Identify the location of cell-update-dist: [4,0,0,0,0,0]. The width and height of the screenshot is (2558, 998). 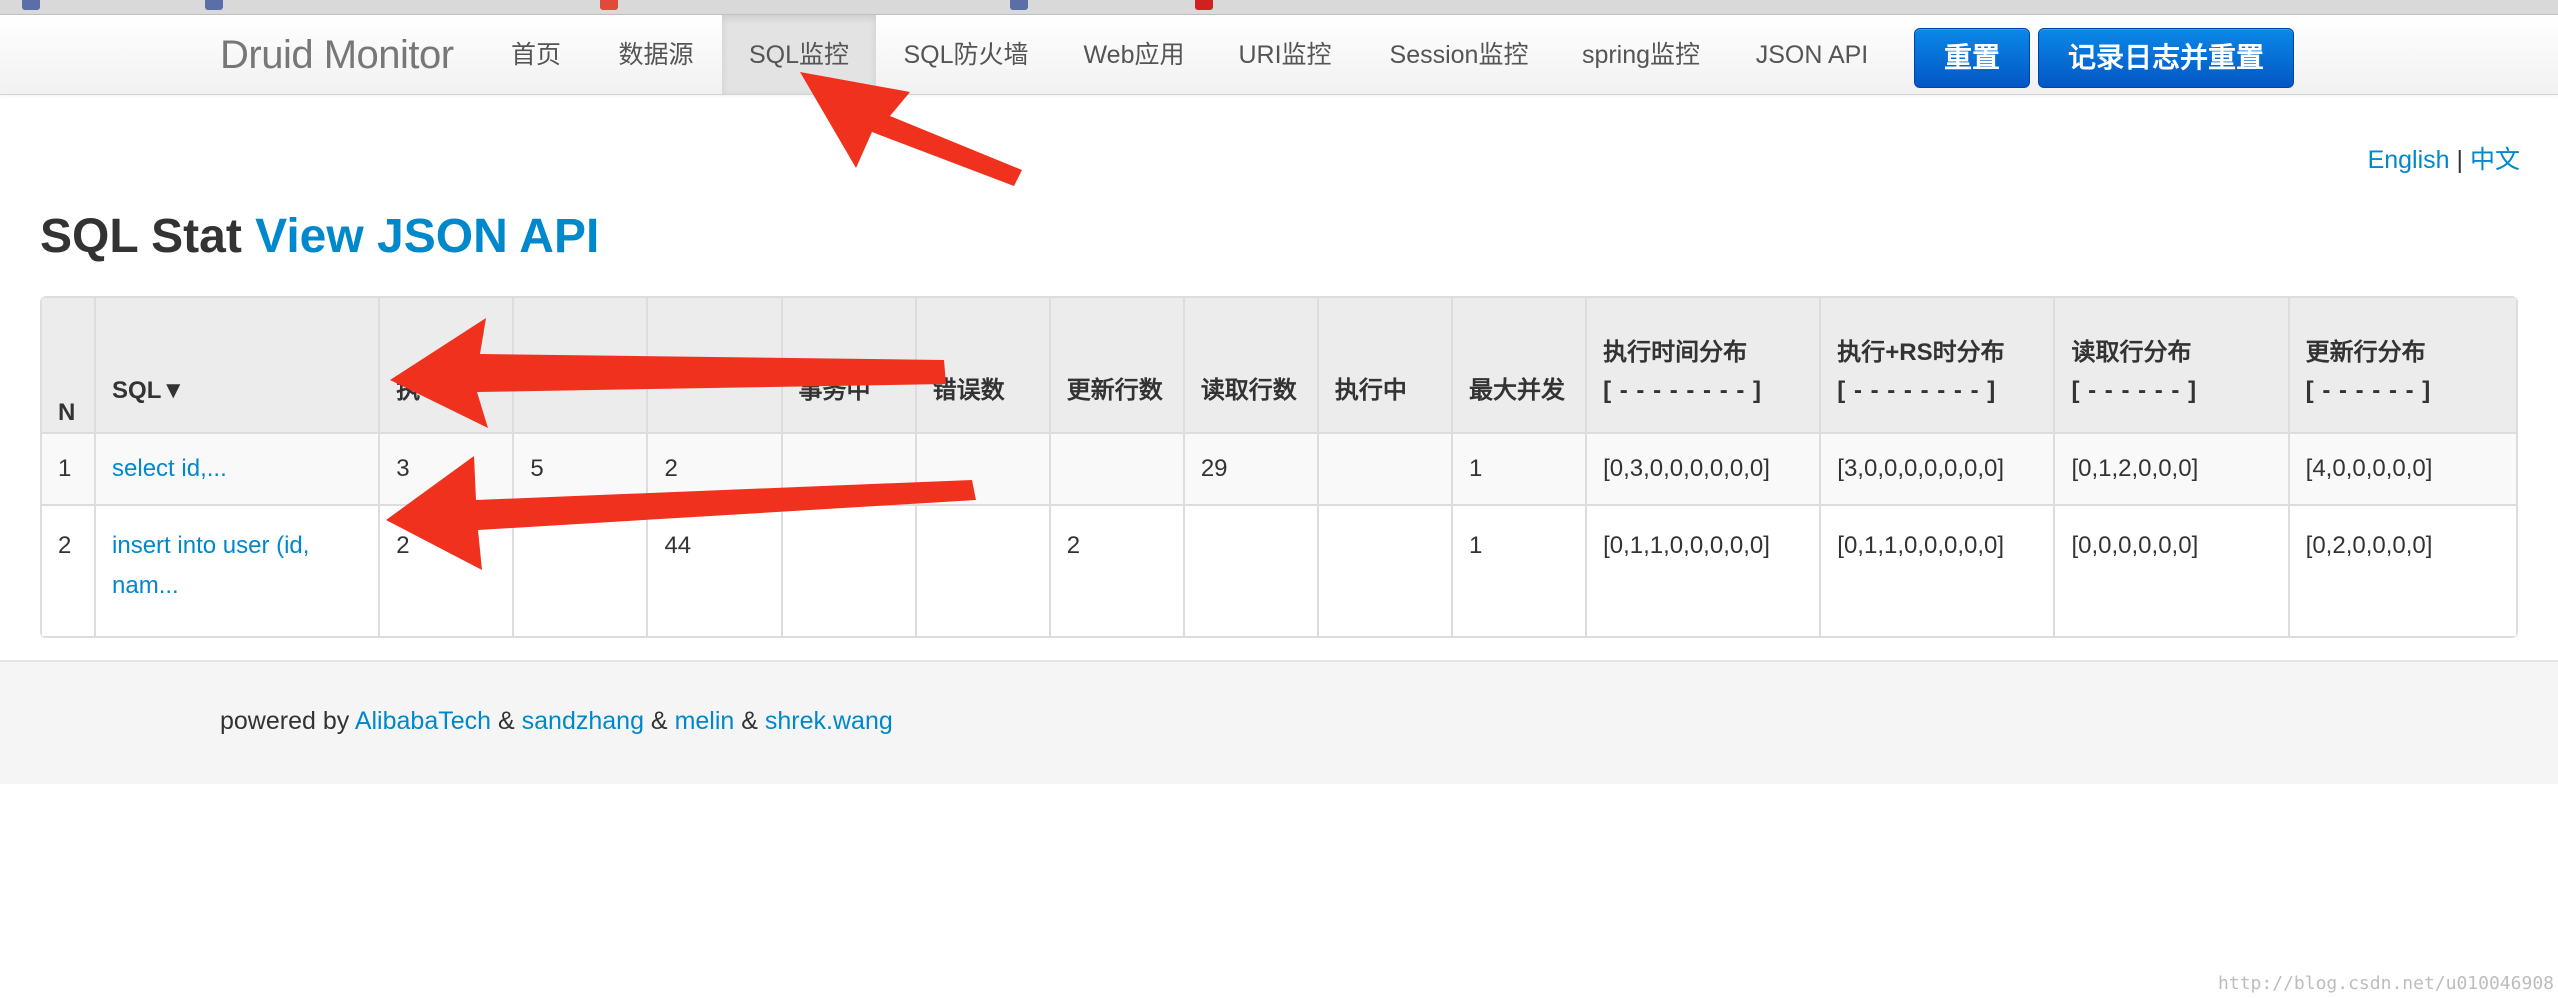
(2401, 468).